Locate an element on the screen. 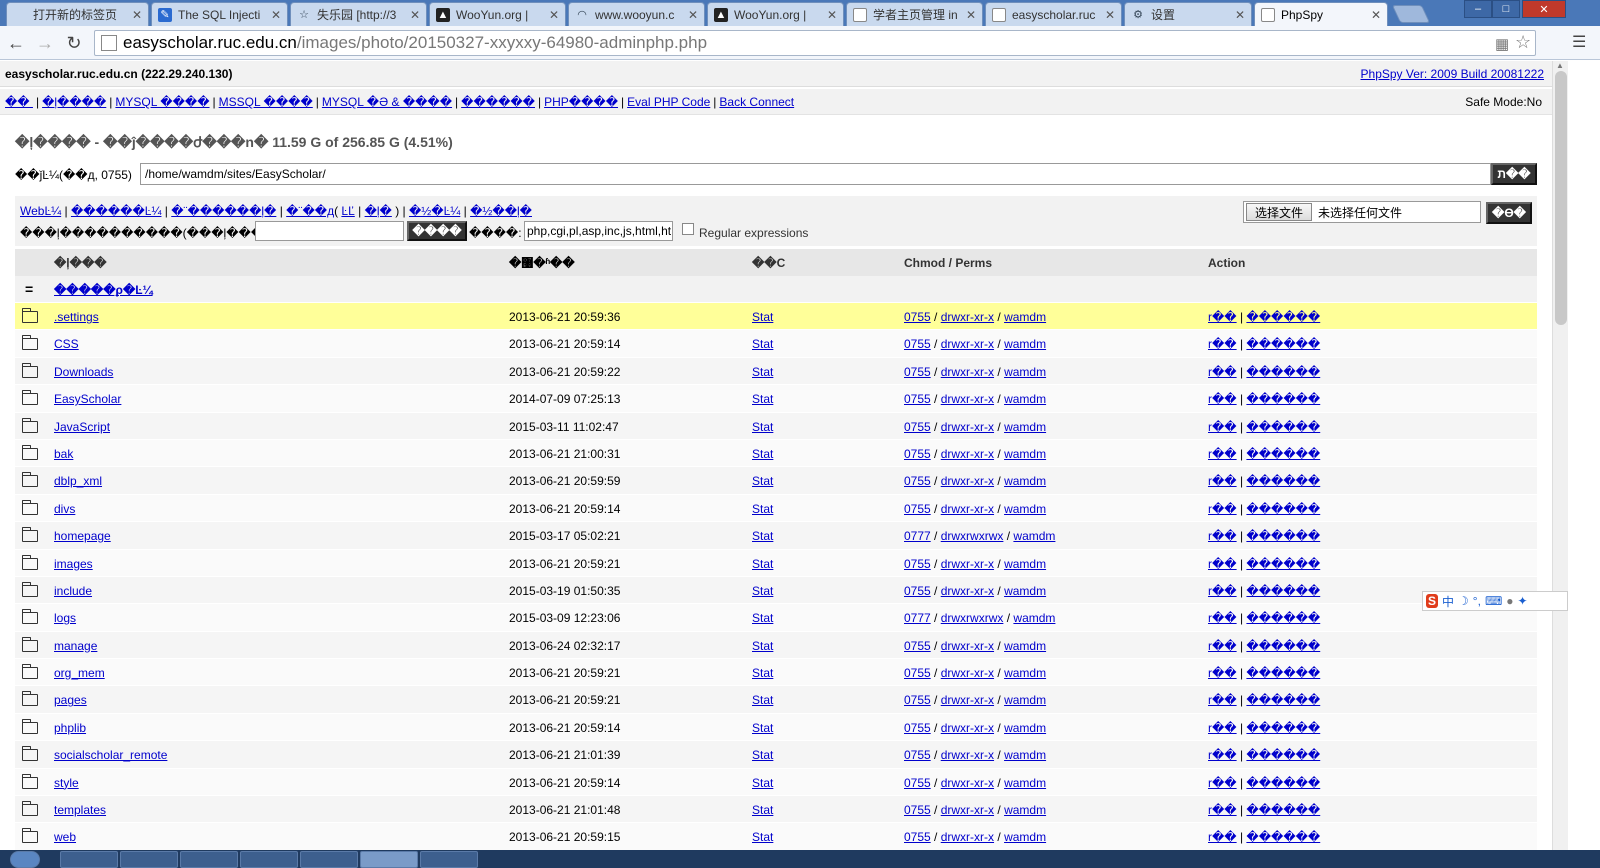  search-input is located at coordinates (329, 231).